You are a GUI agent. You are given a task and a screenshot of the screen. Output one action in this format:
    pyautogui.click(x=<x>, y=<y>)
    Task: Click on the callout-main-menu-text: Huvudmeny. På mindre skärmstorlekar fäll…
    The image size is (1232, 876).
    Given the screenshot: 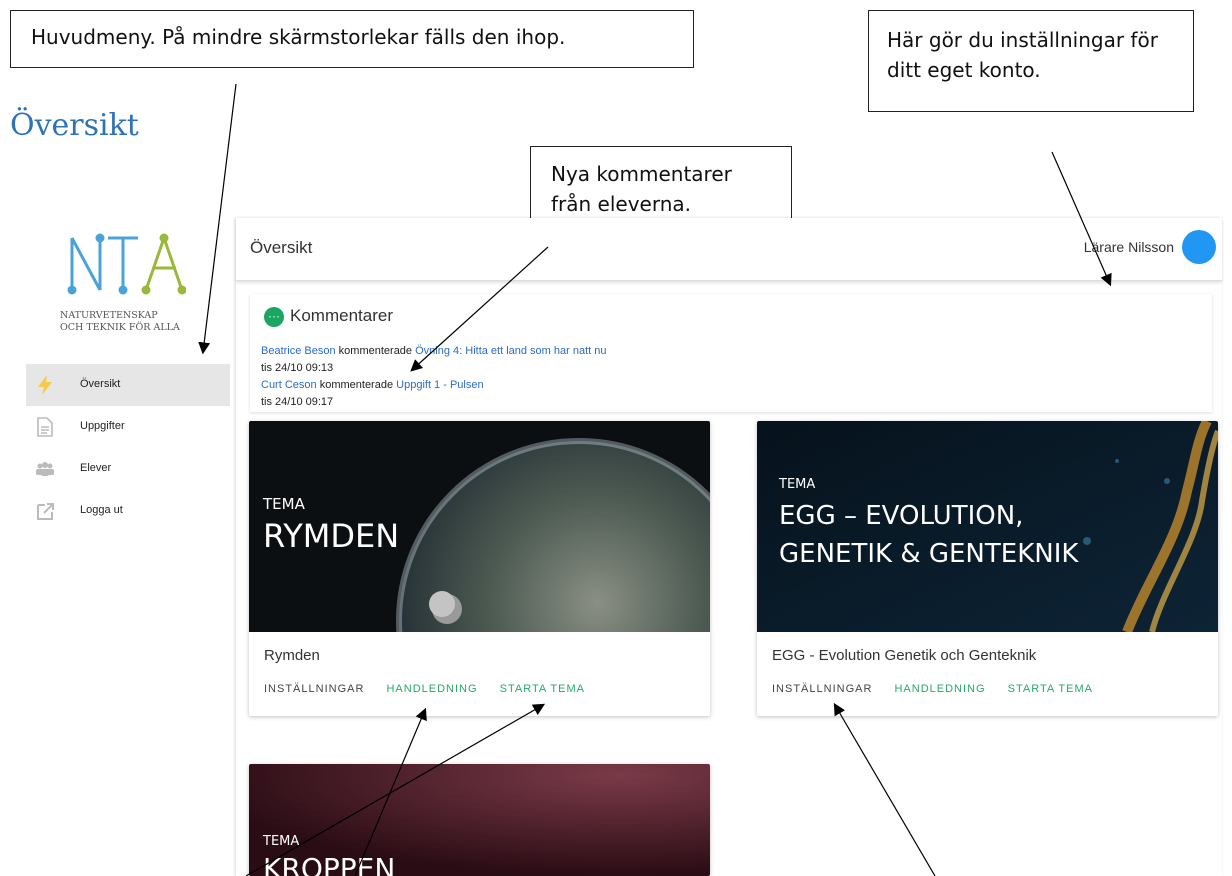 What is the action you would take?
    pyautogui.click(x=298, y=37)
    